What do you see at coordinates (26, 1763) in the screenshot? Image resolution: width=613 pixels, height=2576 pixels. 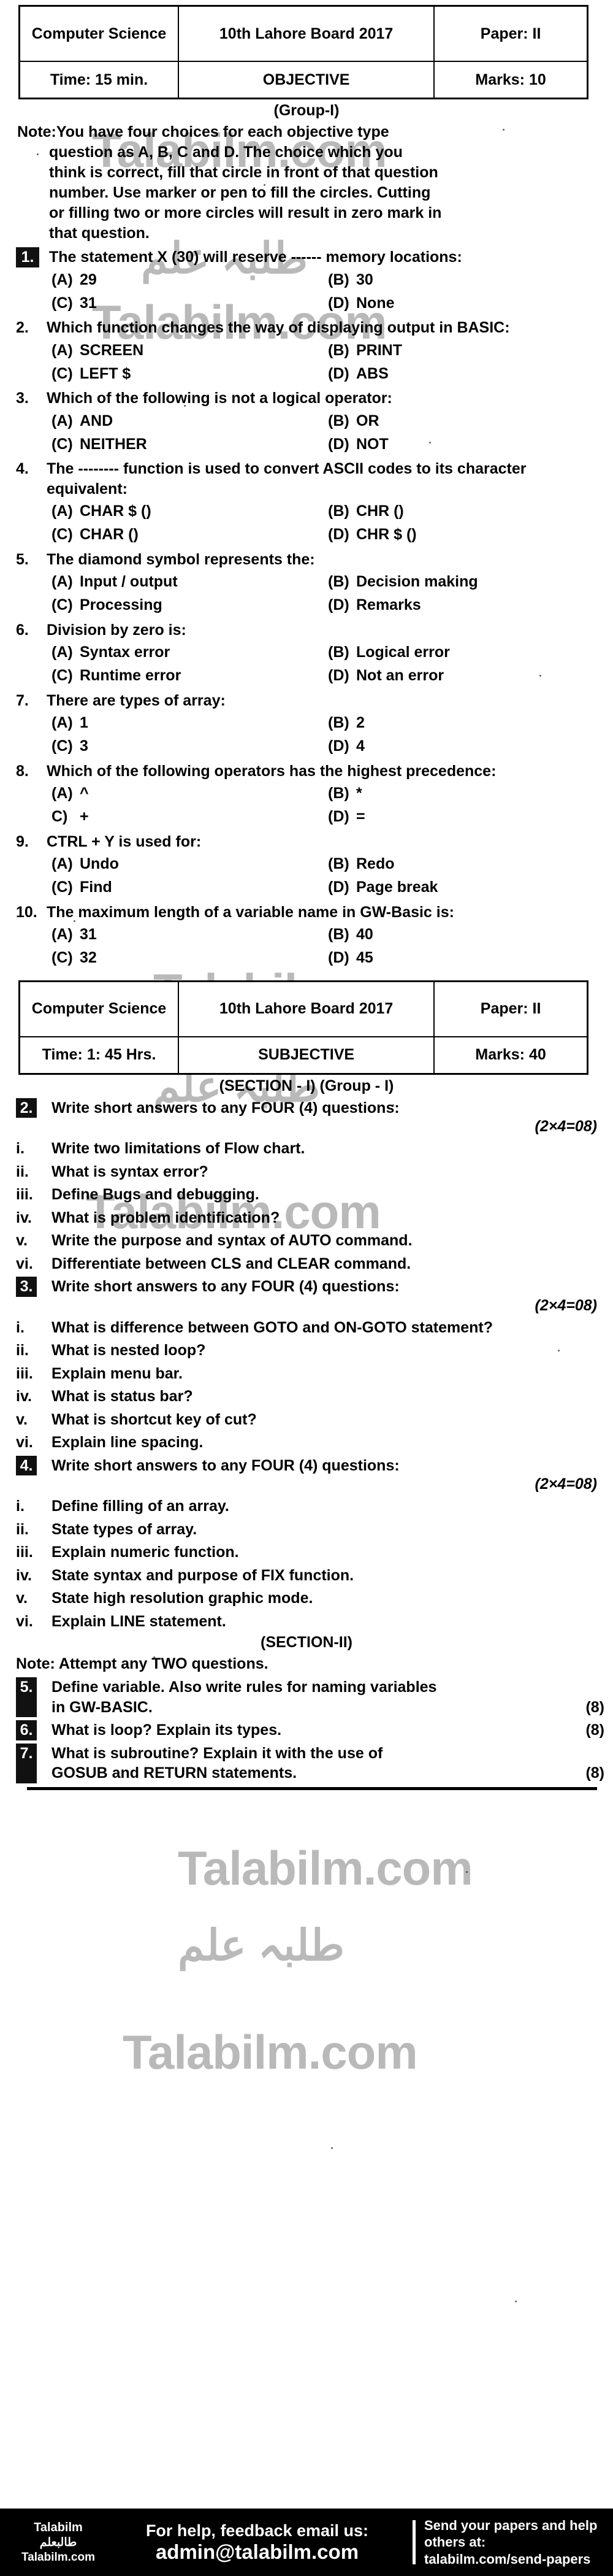 I see `question-number-badge: 7.` at bounding box center [26, 1763].